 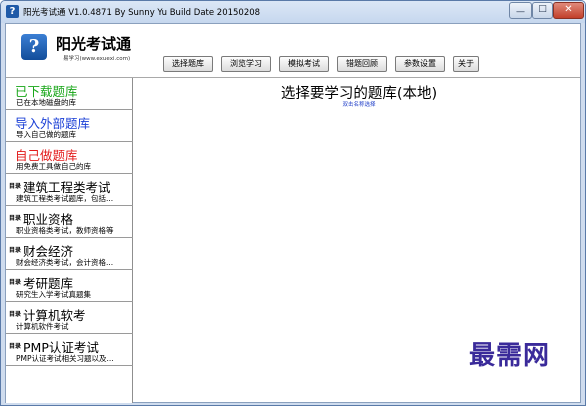 I want to click on close-icon: ✕, so click(x=568, y=9).